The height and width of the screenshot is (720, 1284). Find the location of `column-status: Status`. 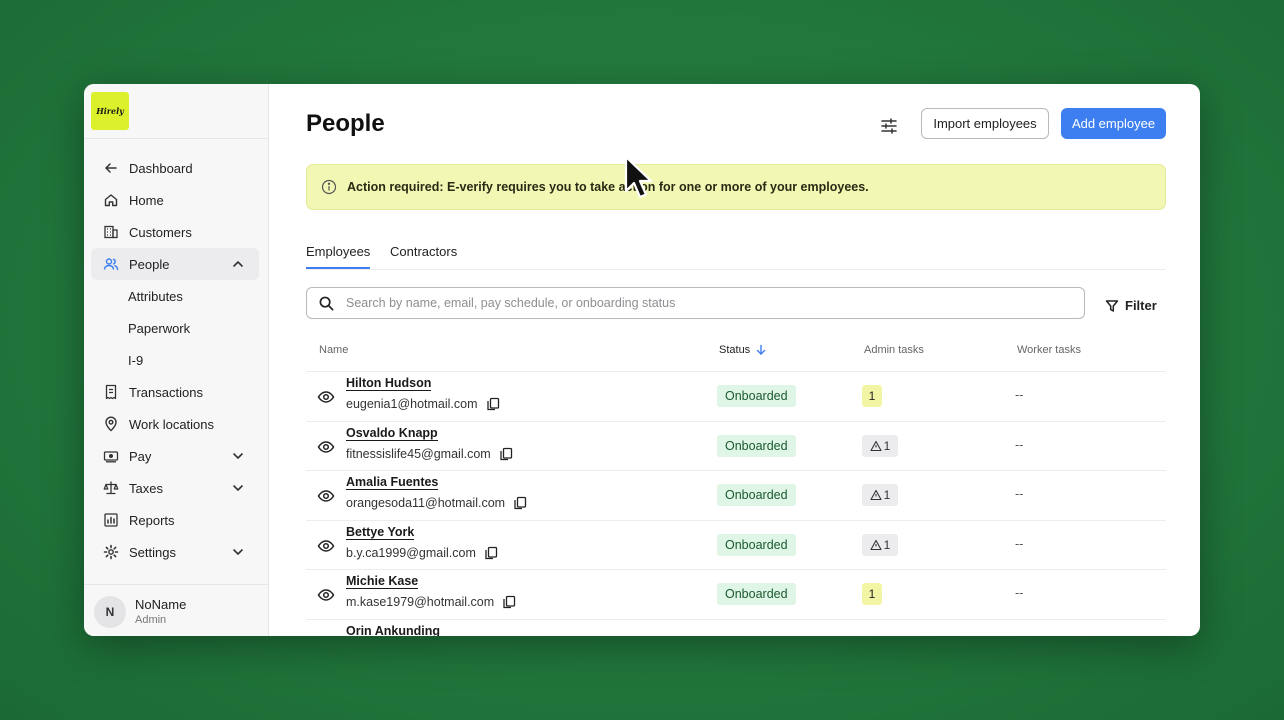

column-status: Status is located at coordinates (743, 350).